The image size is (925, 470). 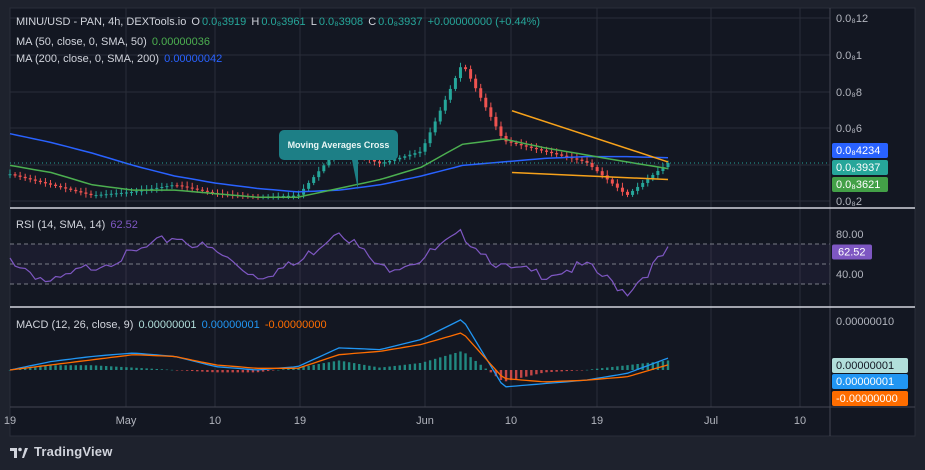 What do you see at coordinates (283, 22) in the screenshot?
I see `high-value: 0.0₈3961` at bounding box center [283, 22].